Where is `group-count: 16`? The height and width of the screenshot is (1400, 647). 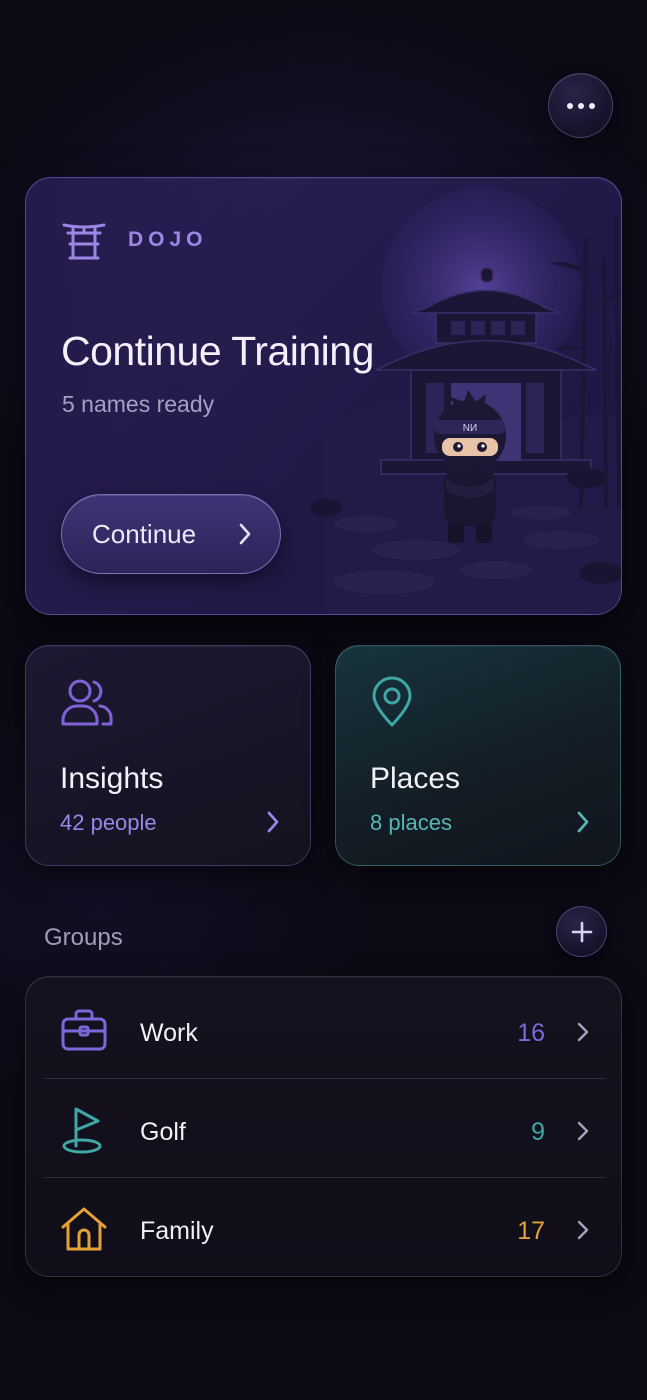
group-count: 16 is located at coordinates (531, 1033).